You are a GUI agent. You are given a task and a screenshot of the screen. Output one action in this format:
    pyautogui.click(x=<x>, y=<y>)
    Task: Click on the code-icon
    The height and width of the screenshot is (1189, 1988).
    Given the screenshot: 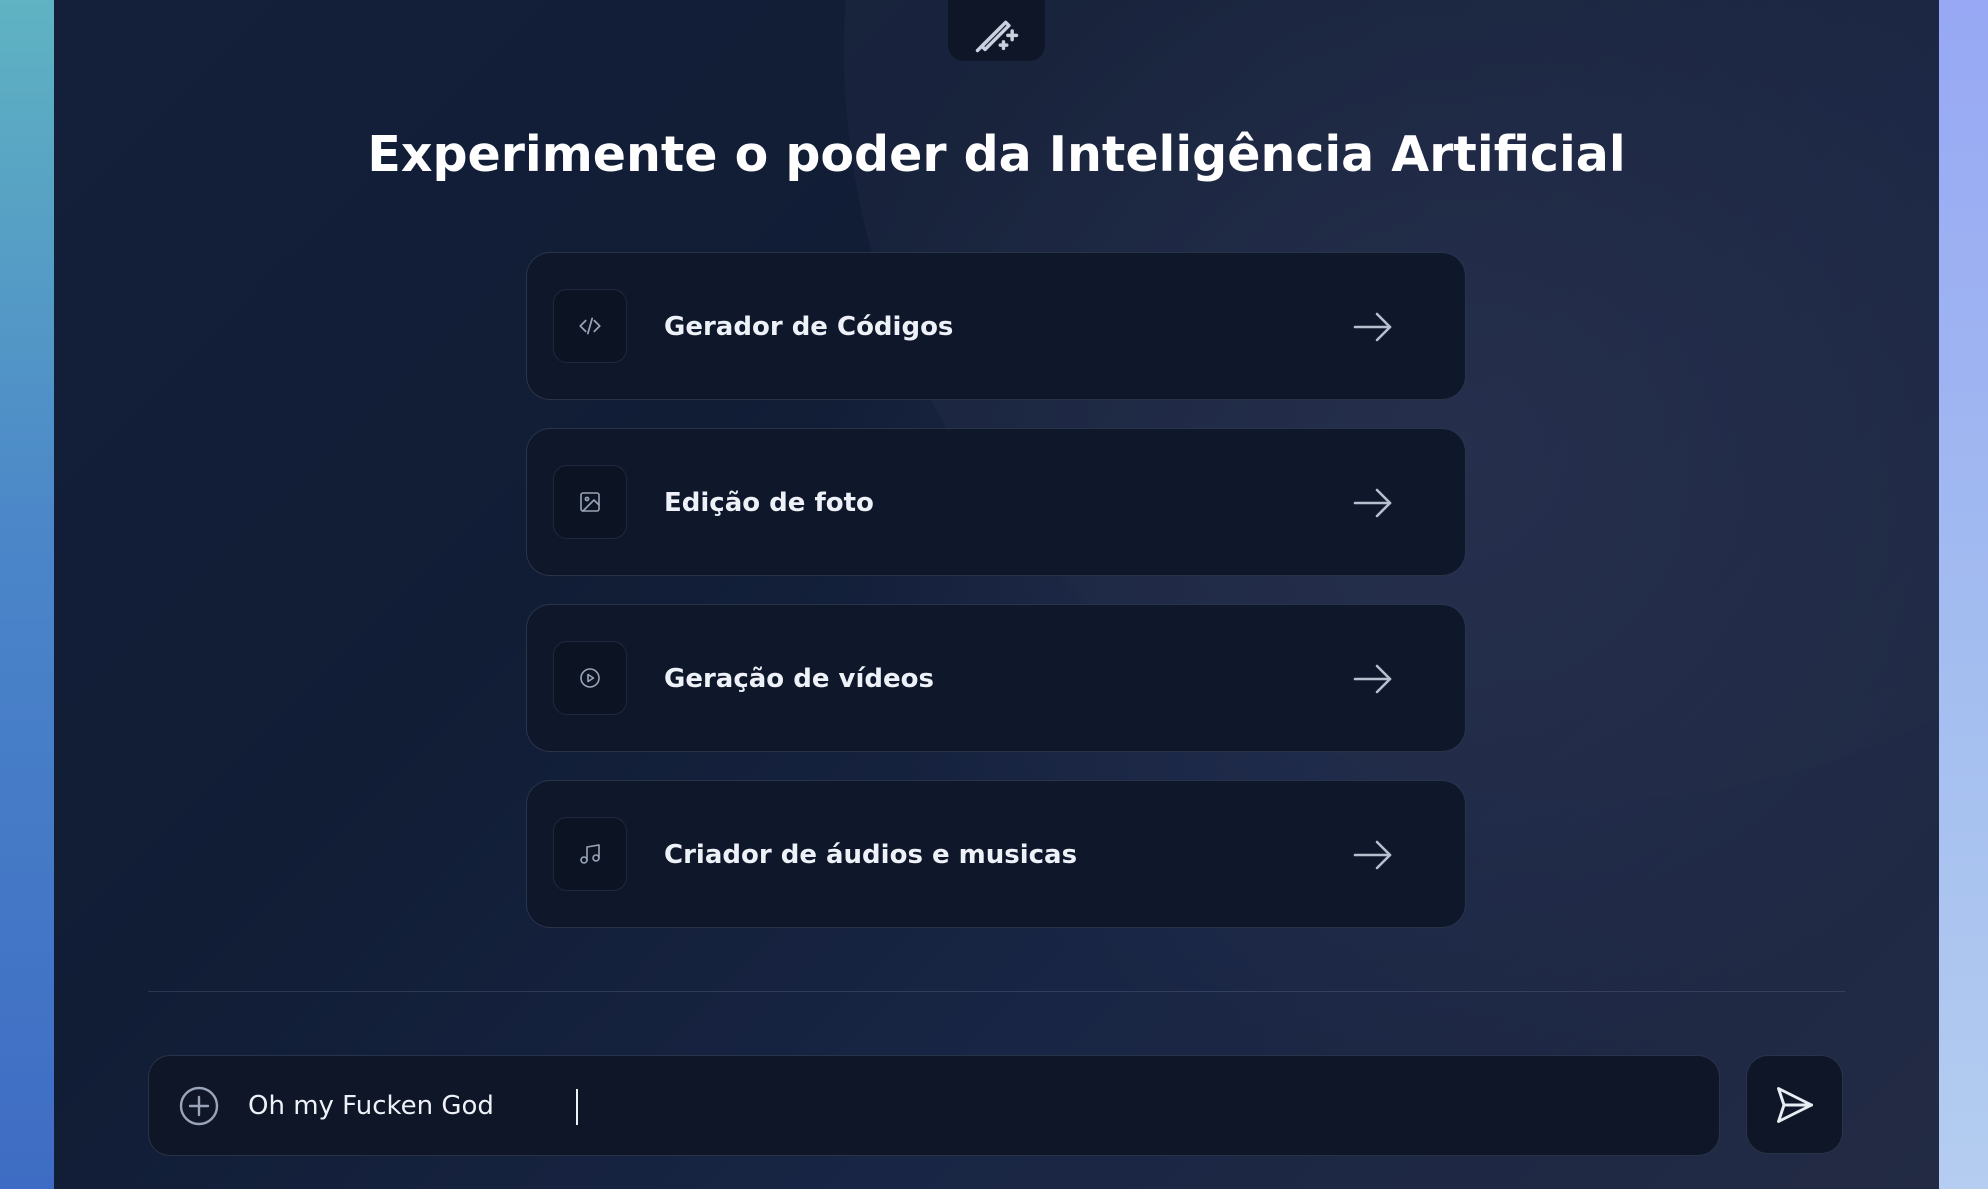 What is the action you would take?
    pyautogui.click(x=590, y=326)
    